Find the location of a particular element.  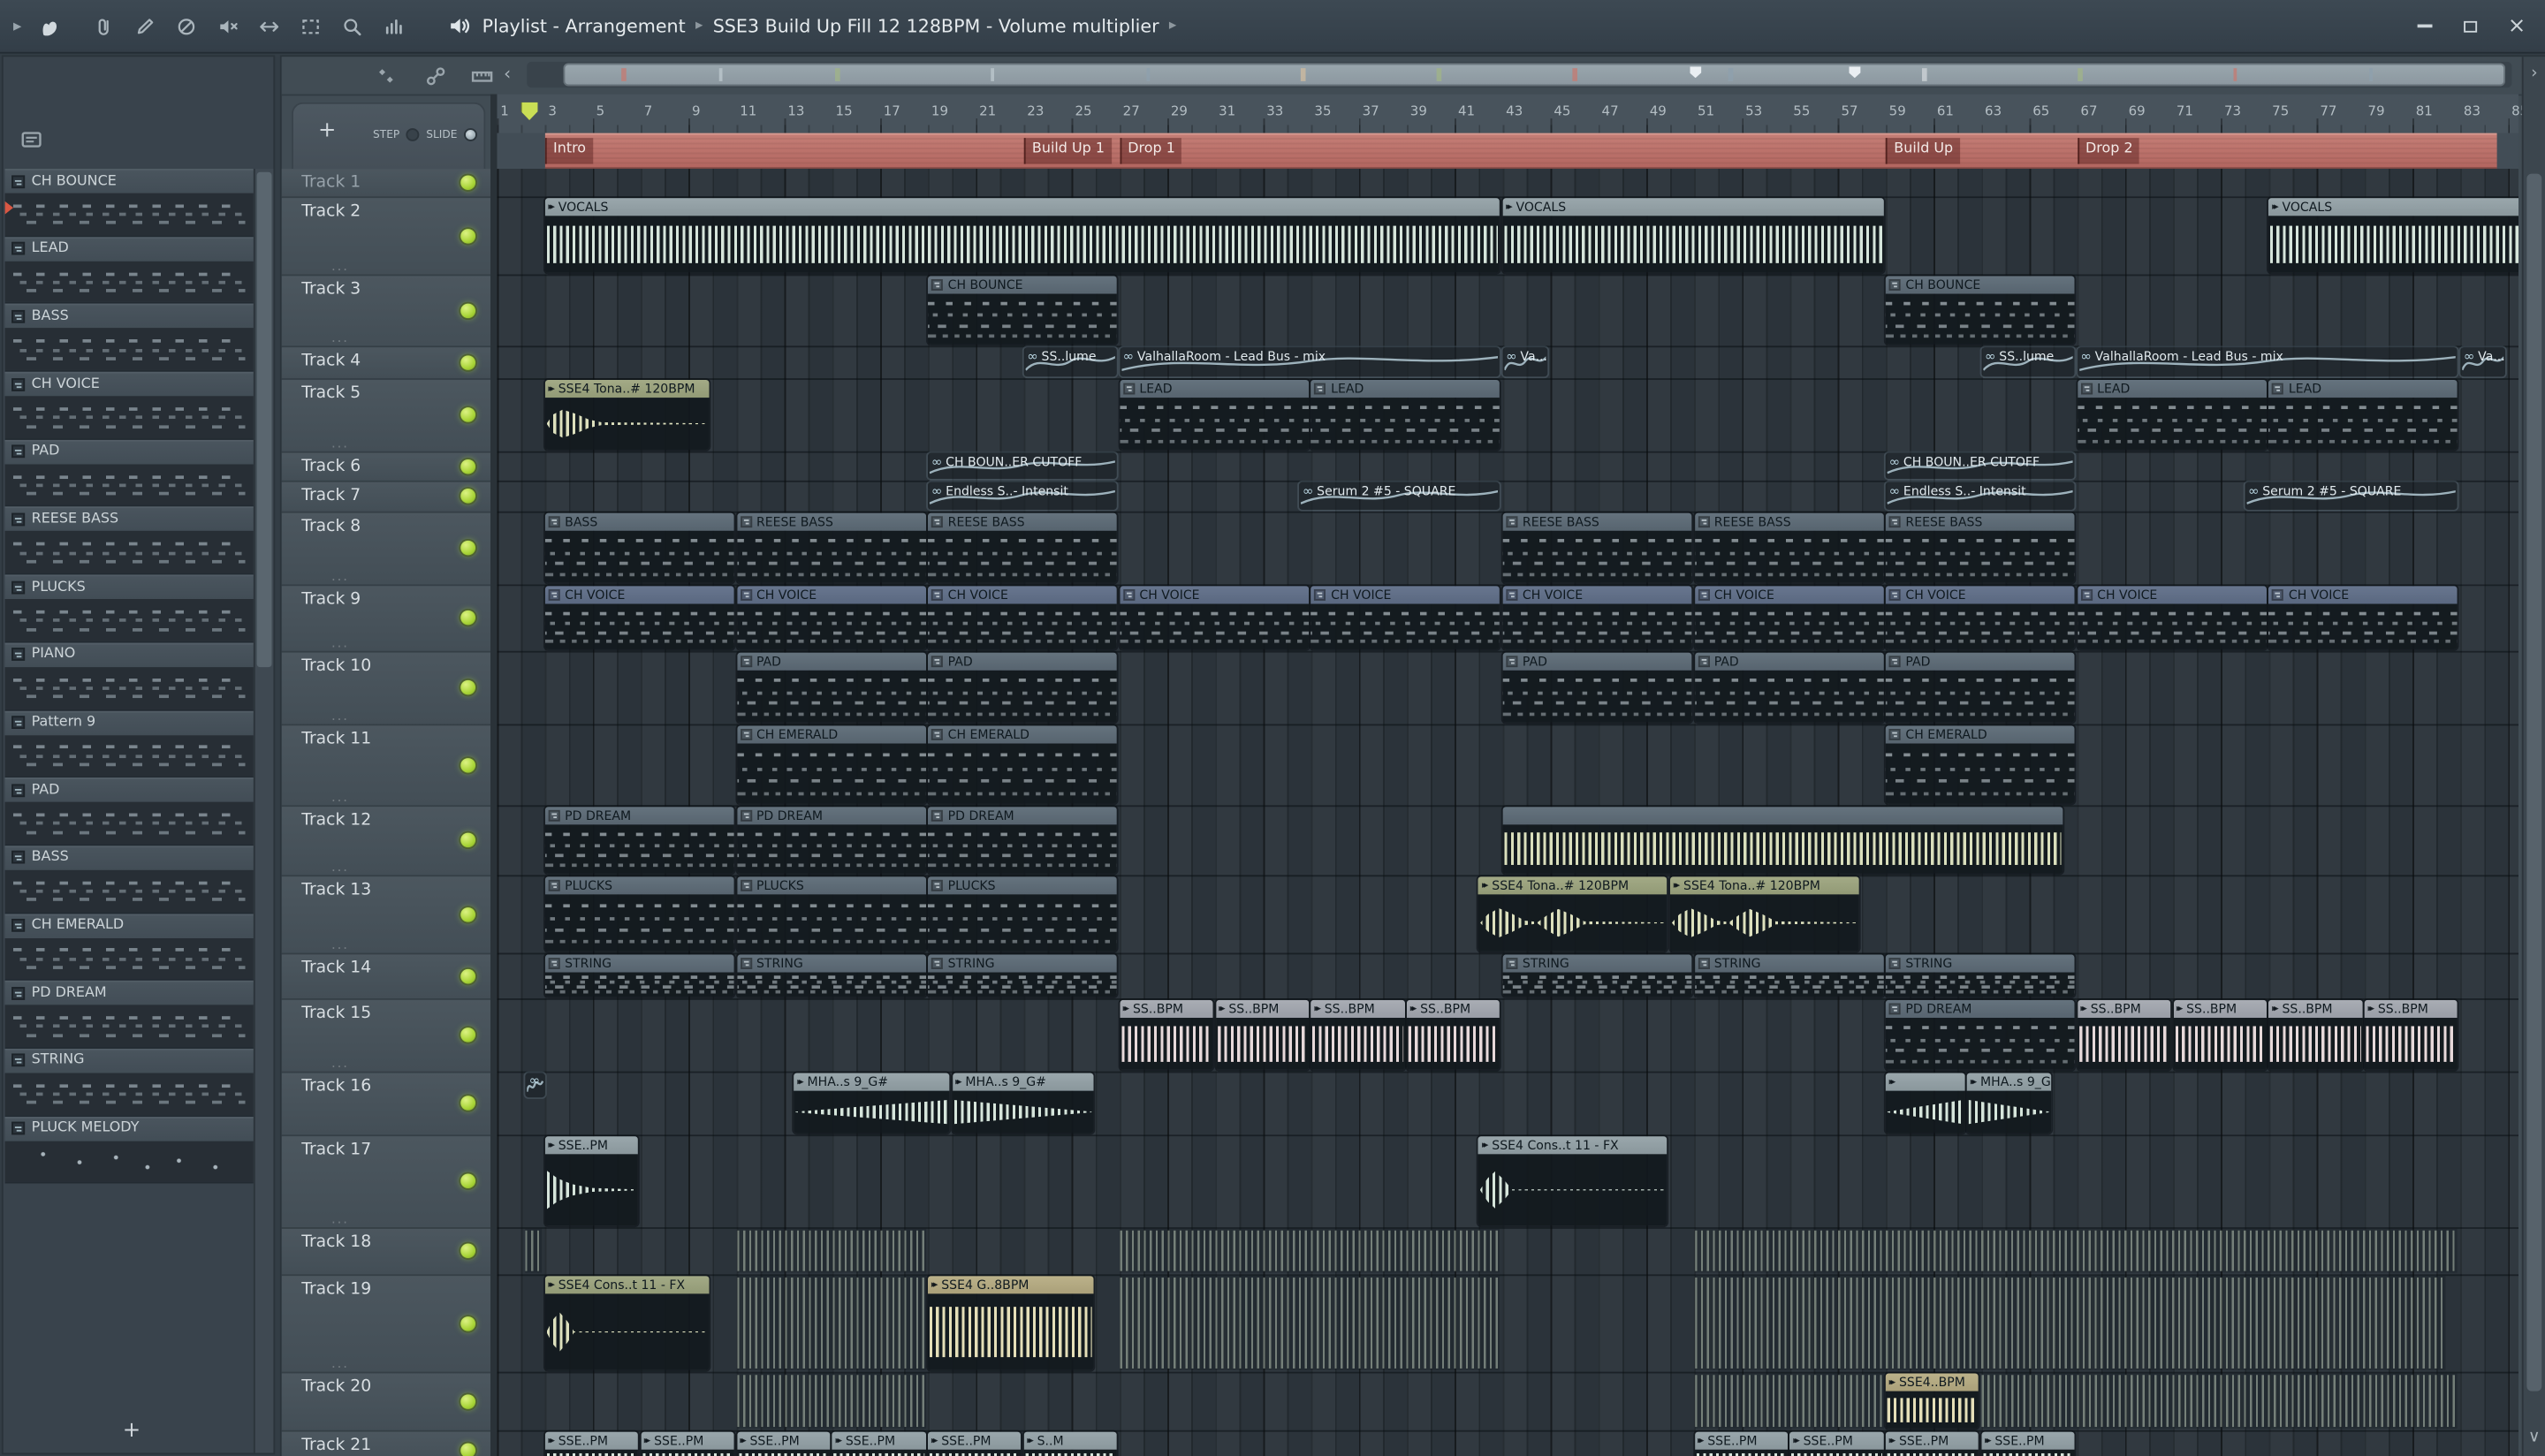

audio-chops-clip is located at coordinates (1782, 841).